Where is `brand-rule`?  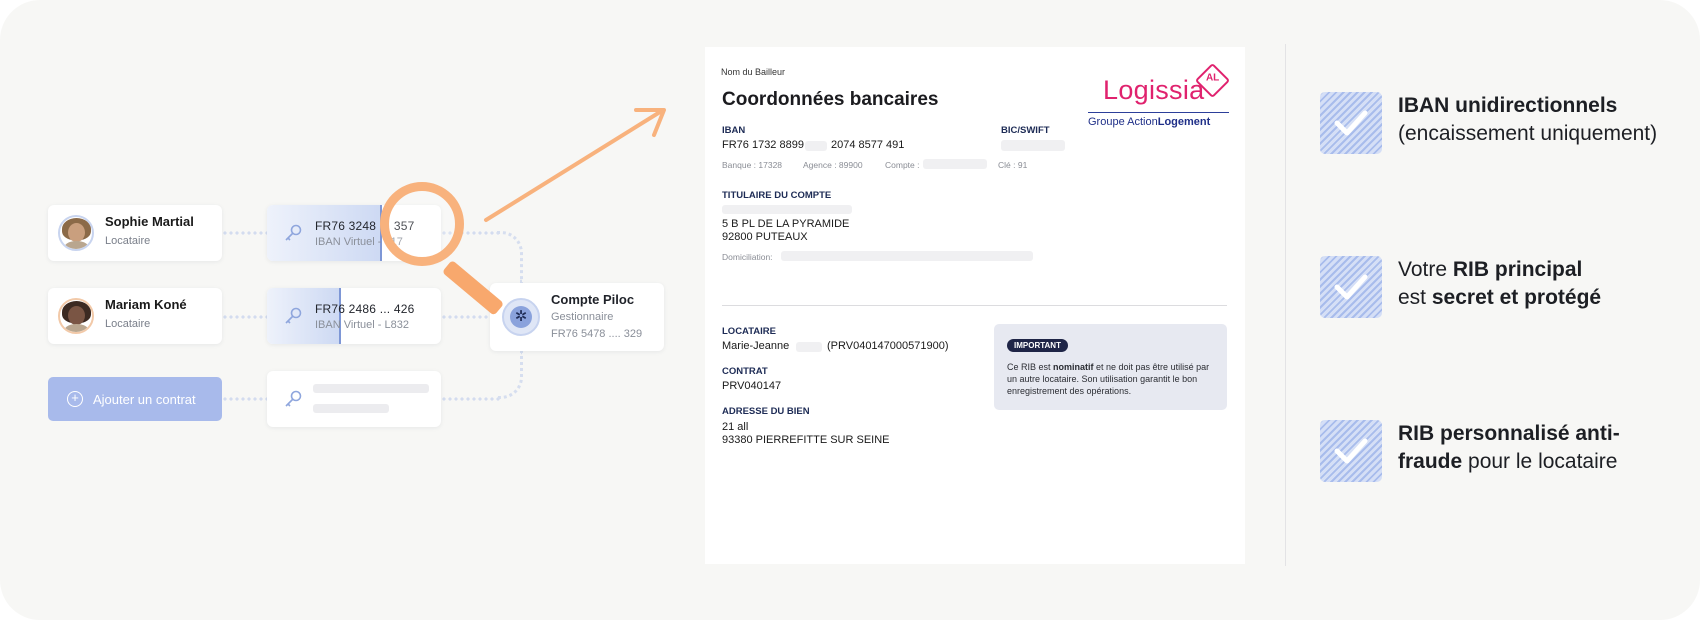 brand-rule is located at coordinates (1158, 112).